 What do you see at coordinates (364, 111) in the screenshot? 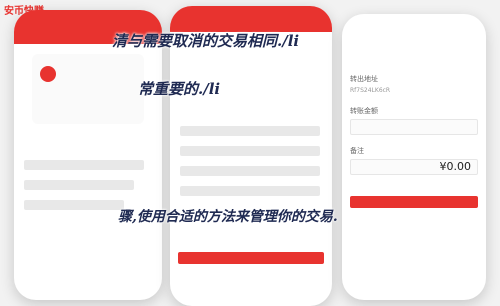
I see `amount-label: 转账金额` at bounding box center [364, 111].